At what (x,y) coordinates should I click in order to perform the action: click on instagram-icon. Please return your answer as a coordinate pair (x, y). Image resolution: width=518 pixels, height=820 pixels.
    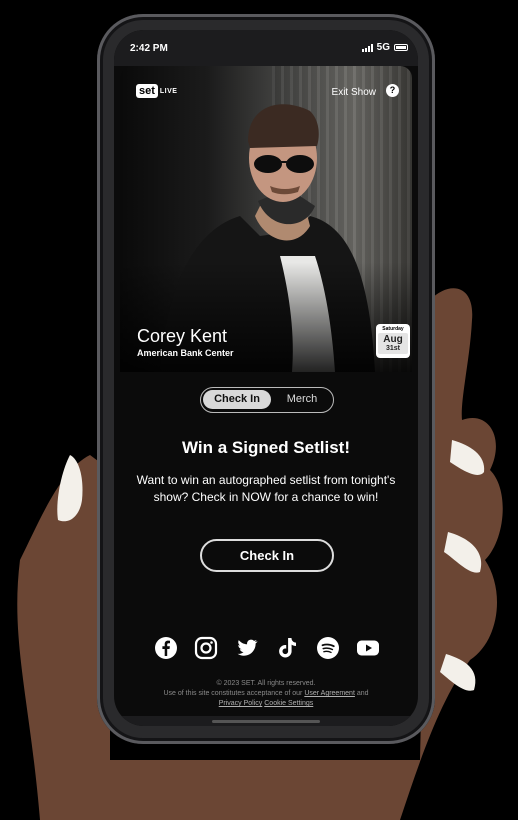
    Looking at the image, I should click on (206, 648).